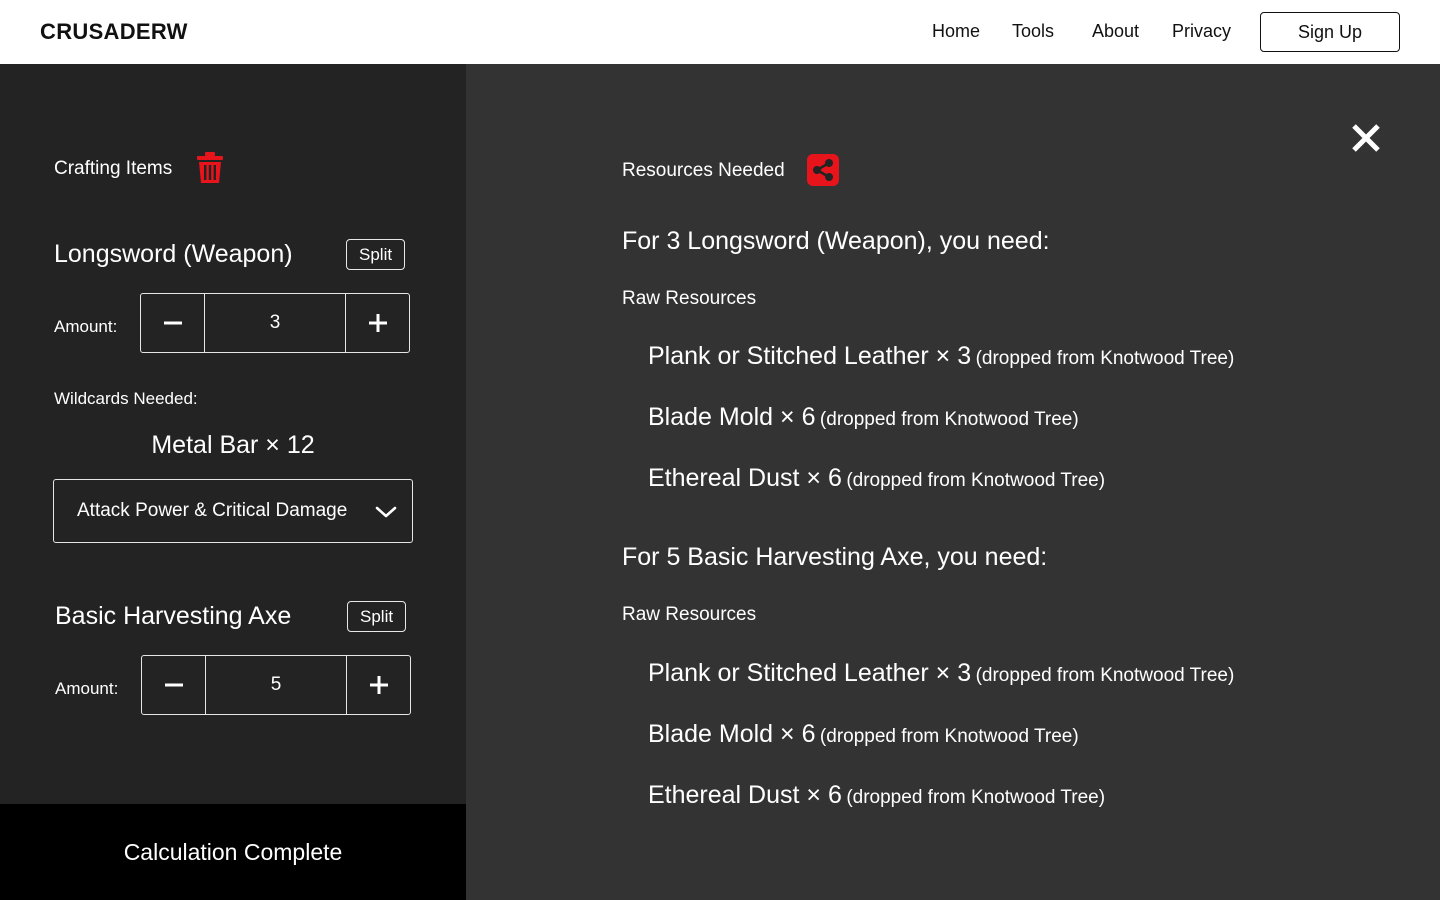 The height and width of the screenshot is (900, 1440). Describe the element at coordinates (233, 852) in the screenshot. I see `calculation-complete-button: Calculation Complete` at that location.